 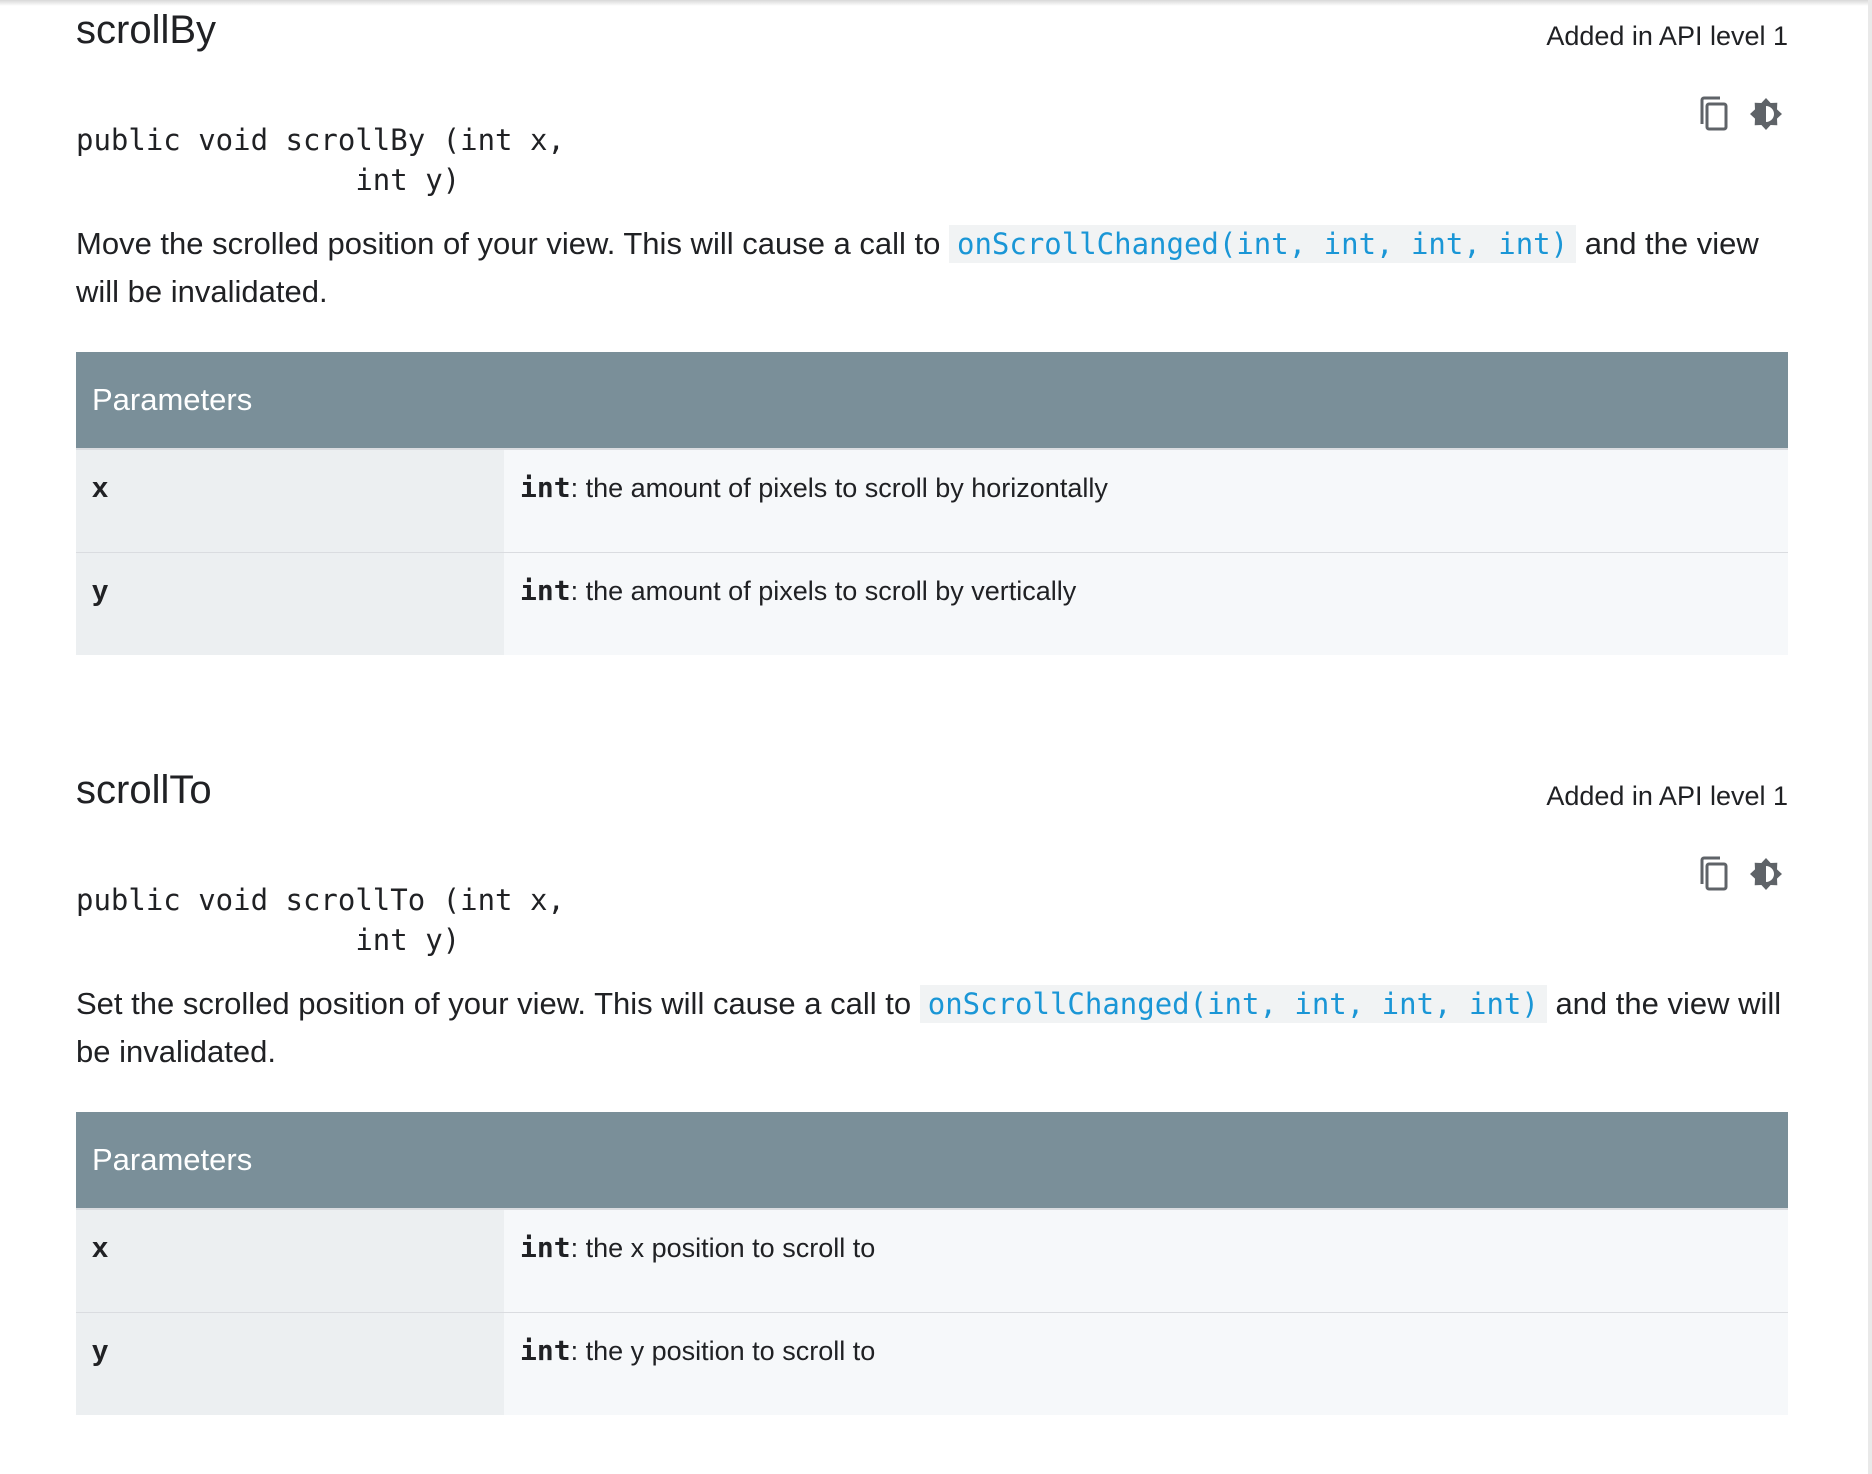 I want to click on signature-line: public void scrollBy (int x,, so click(x=320, y=140).